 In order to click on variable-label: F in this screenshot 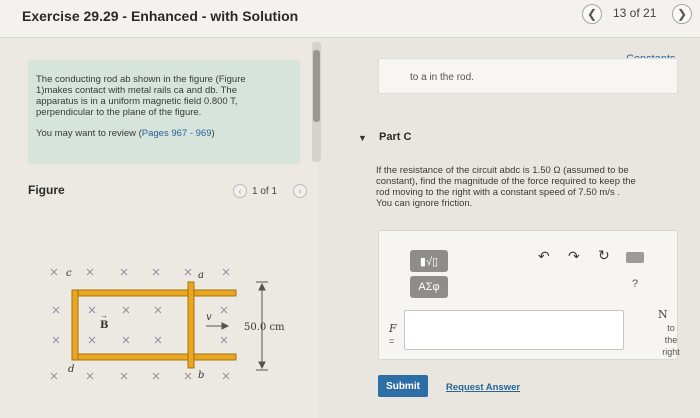, I will do `click(393, 328)`.